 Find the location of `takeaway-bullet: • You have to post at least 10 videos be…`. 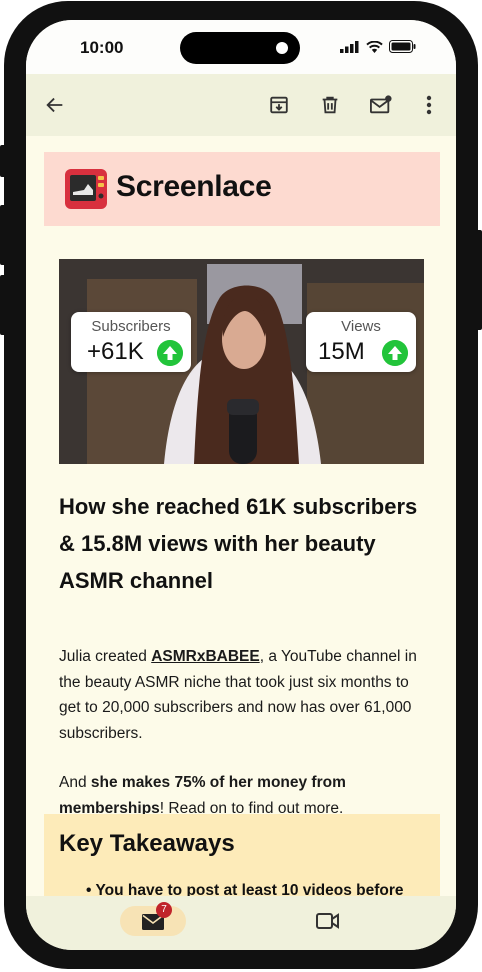

takeaway-bullet: • You have to post at least 10 videos be… is located at coordinates (263, 889).